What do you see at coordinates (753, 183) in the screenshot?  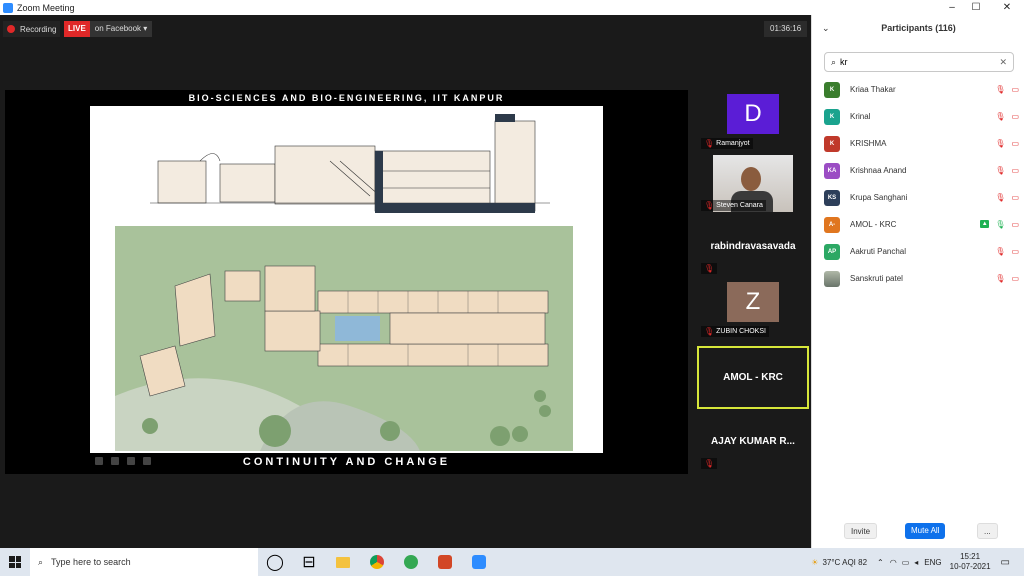 I see `video-tile-steven: 🎙 Steven Canara` at bounding box center [753, 183].